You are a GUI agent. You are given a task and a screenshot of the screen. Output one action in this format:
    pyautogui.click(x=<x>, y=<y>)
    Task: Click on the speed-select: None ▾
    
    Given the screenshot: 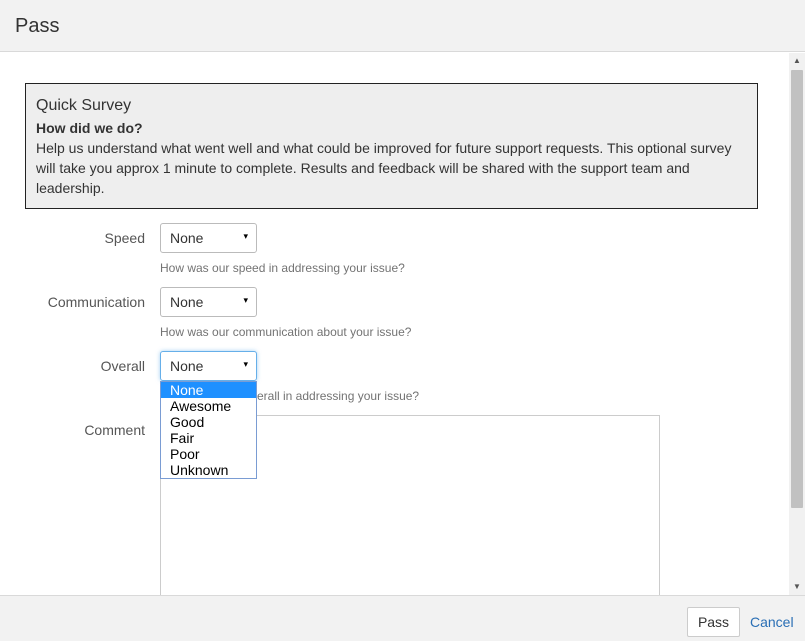 What is the action you would take?
    pyautogui.click(x=208, y=238)
    